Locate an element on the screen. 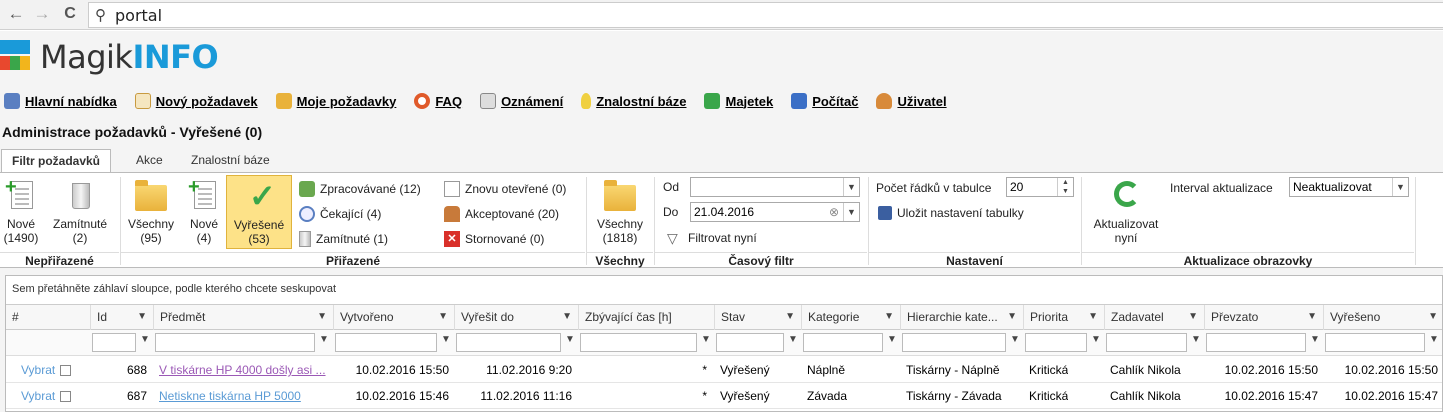  col-header-zadavatel: Zadavatel ▼ is located at coordinates (1154, 317).